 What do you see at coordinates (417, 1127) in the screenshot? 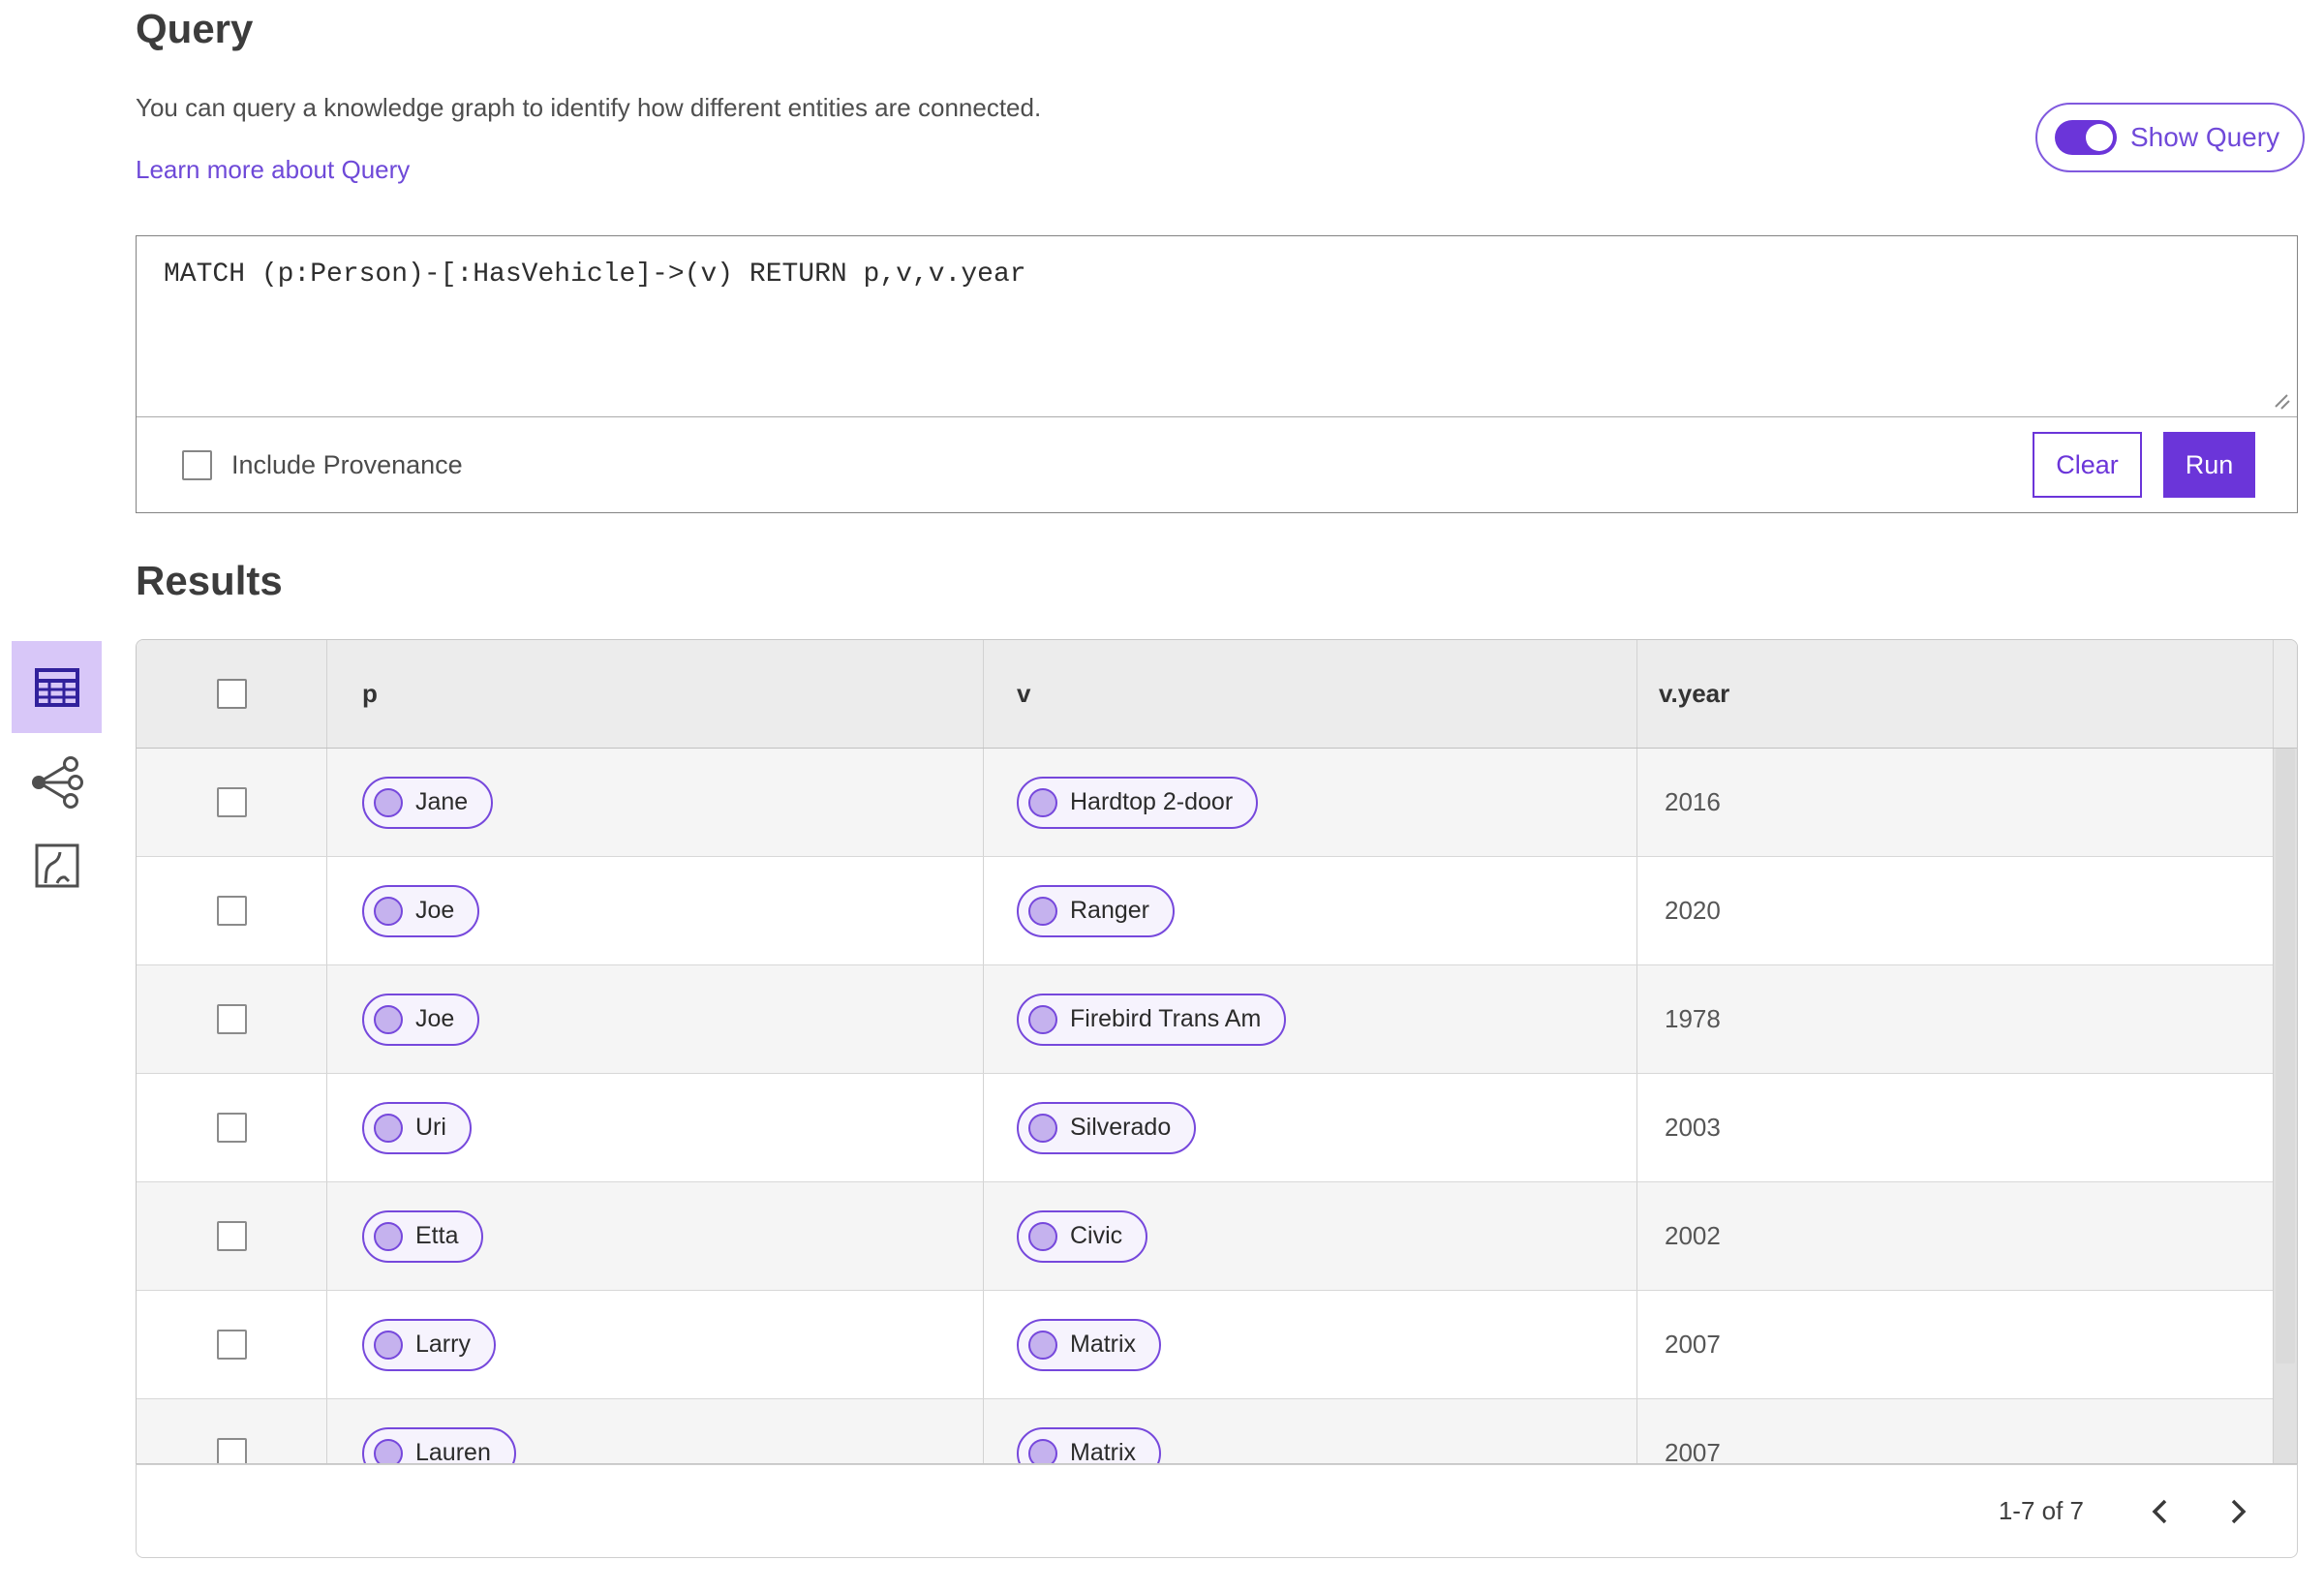
I see `entity-pill: Uri` at bounding box center [417, 1127].